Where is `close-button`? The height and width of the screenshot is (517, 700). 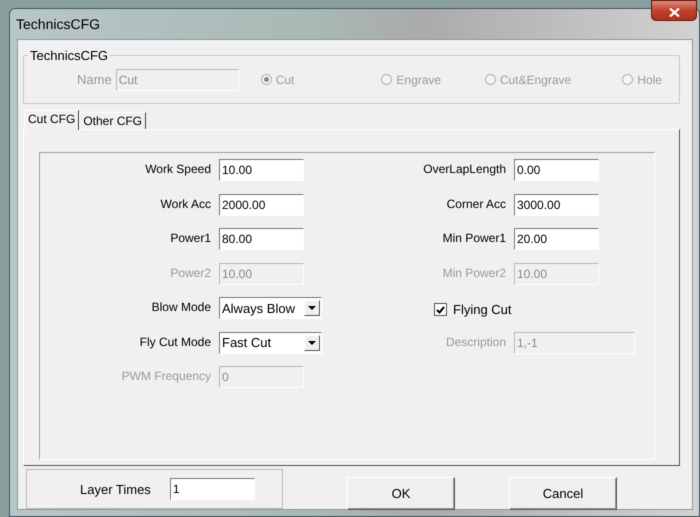
close-button is located at coordinates (674, 10).